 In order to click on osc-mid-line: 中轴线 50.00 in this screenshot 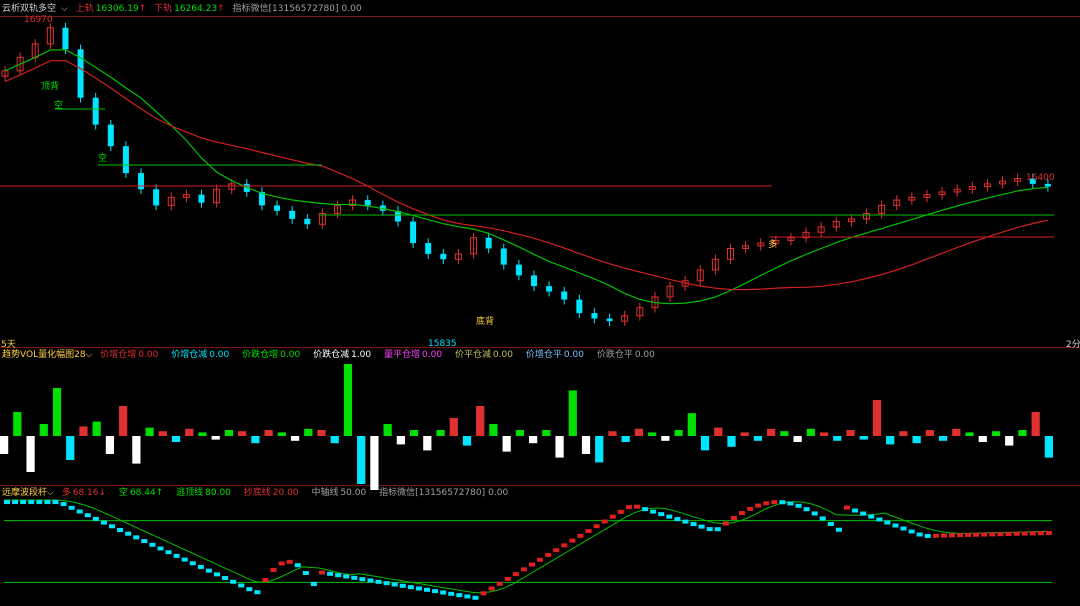, I will do `click(339, 493)`.